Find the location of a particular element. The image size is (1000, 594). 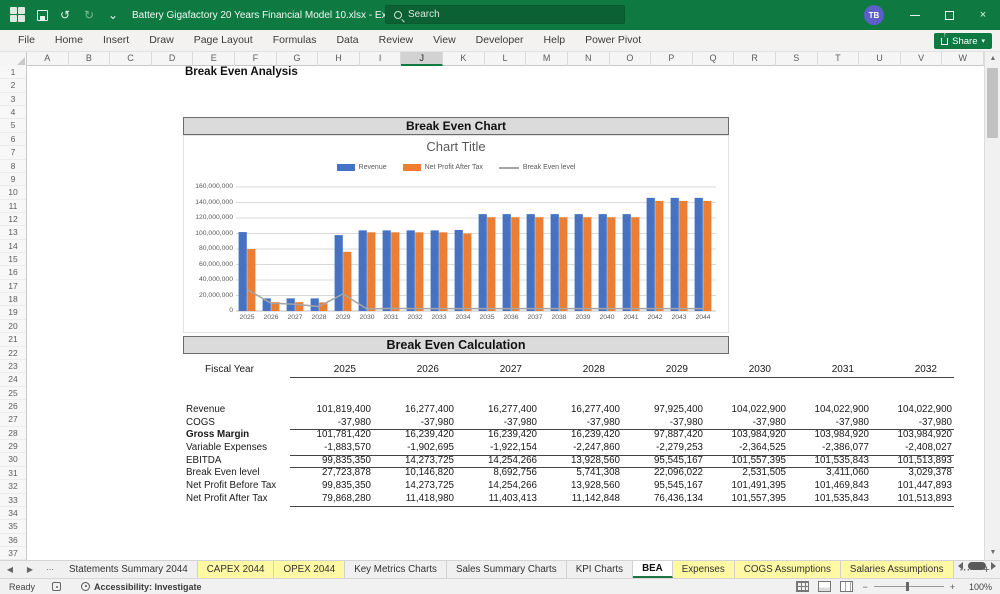

npat-bar-2044 is located at coordinates (707, 255).